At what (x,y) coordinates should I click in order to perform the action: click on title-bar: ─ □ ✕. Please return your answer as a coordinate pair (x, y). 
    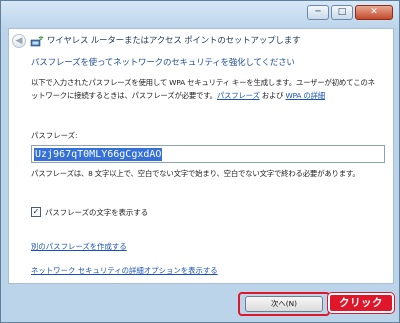
    Looking at the image, I should click on (200, 14).